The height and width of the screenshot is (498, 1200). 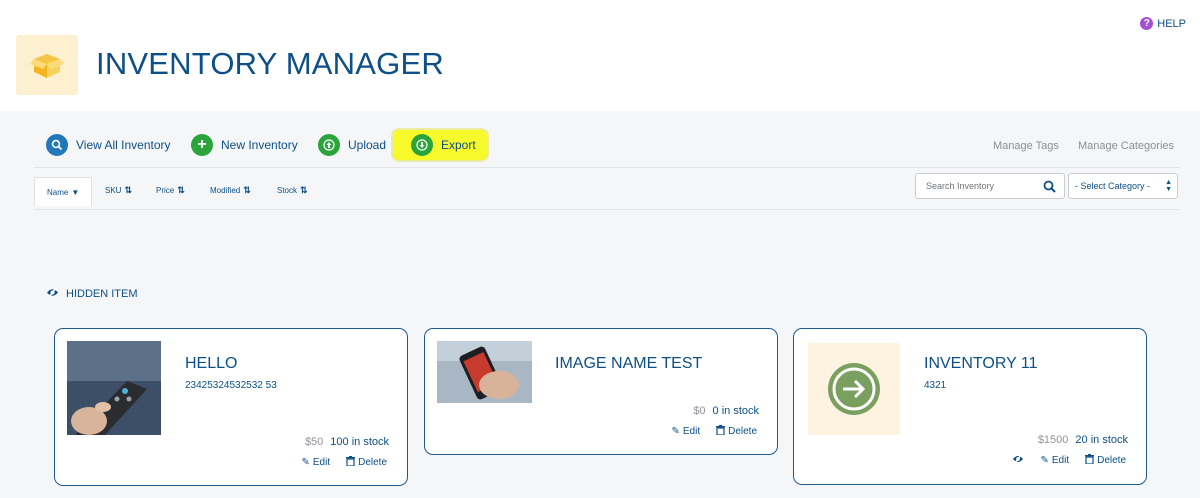 I want to click on category-selected-value: - Select Category -, so click(x=1113, y=186).